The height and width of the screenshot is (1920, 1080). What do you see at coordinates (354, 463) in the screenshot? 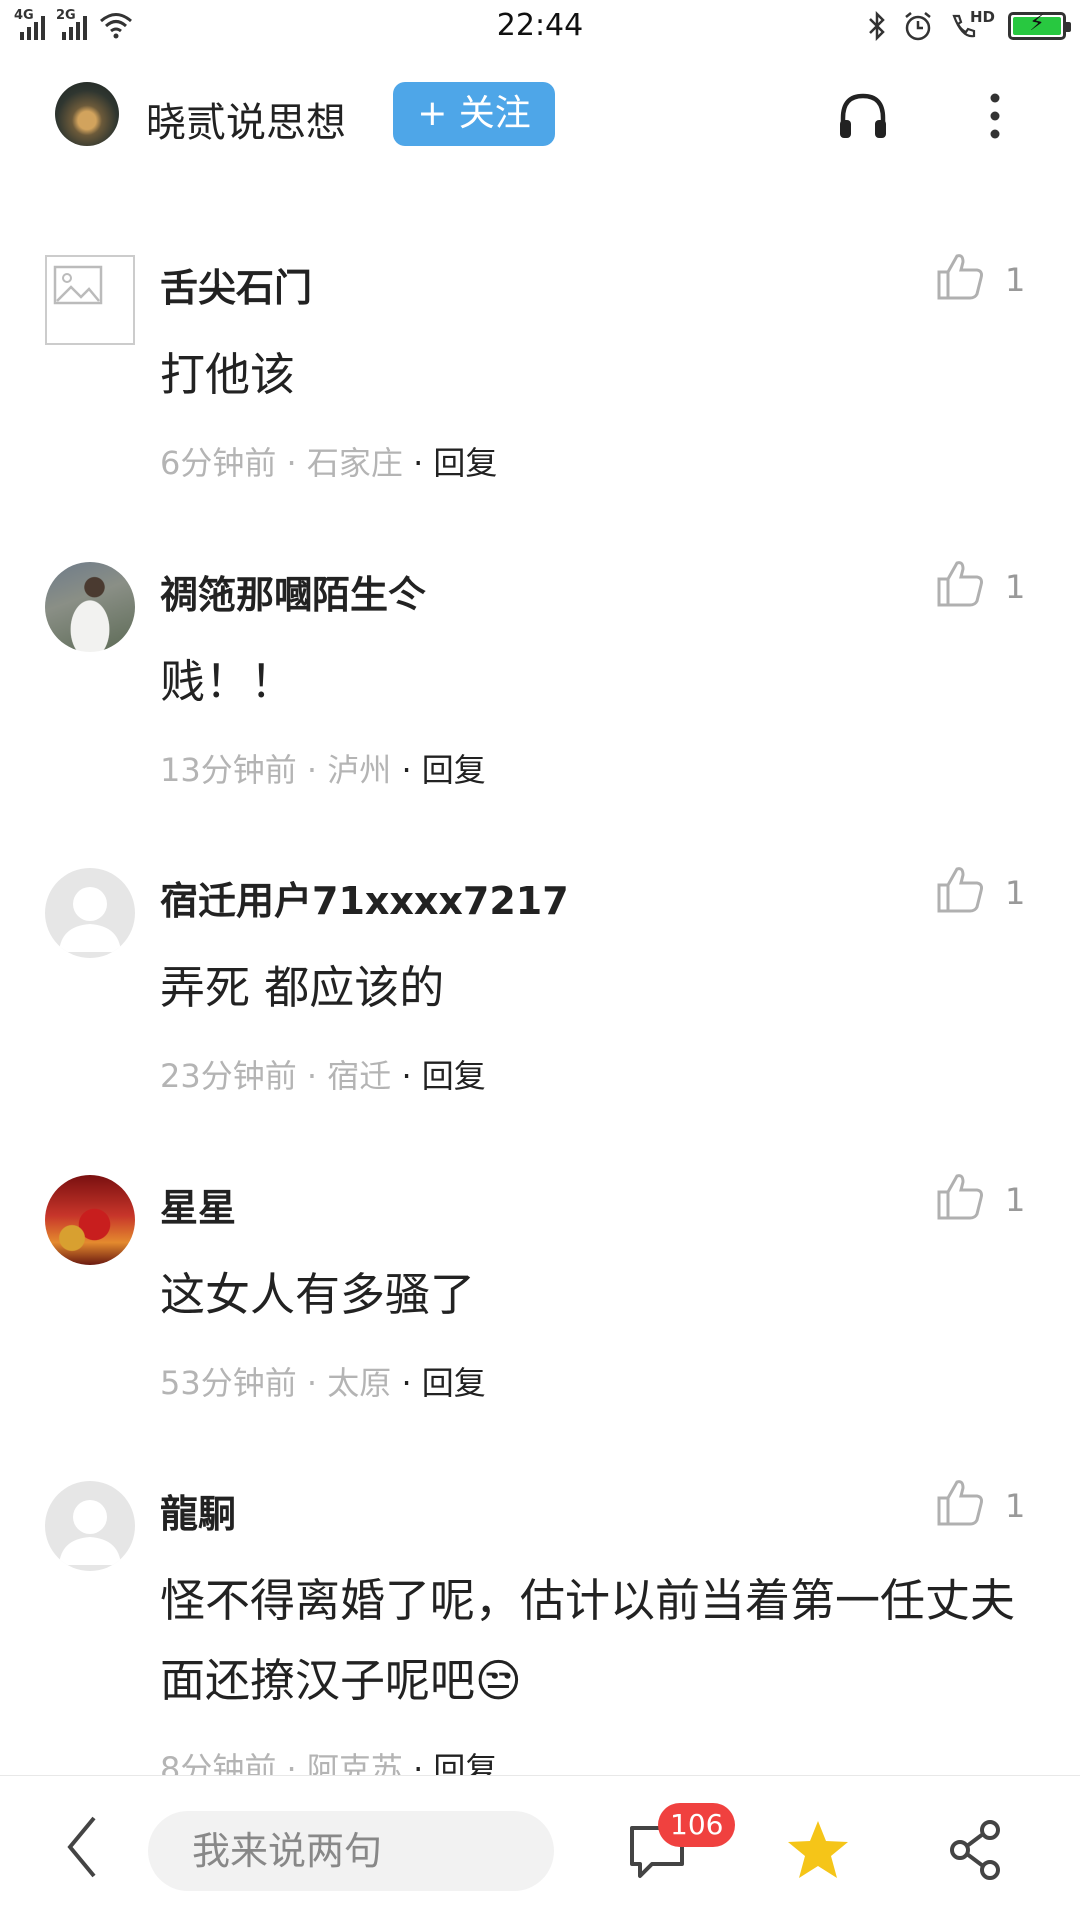
I see `comment-location: 石家庄` at bounding box center [354, 463].